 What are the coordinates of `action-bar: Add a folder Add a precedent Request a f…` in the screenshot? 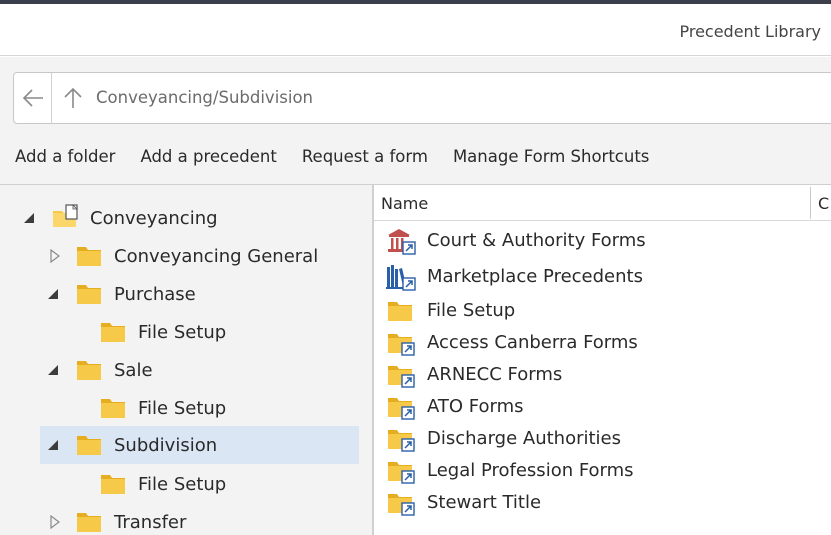 It's located at (344, 156).